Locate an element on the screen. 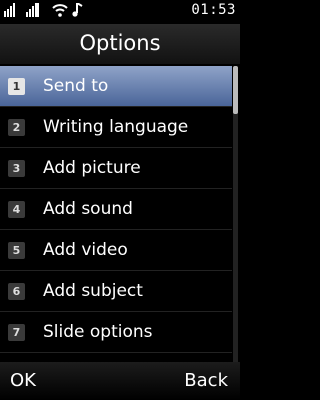 Image resolution: width=320 pixels, height=400 pixels. item-label: Writing language is located at coordinates (116, 127).